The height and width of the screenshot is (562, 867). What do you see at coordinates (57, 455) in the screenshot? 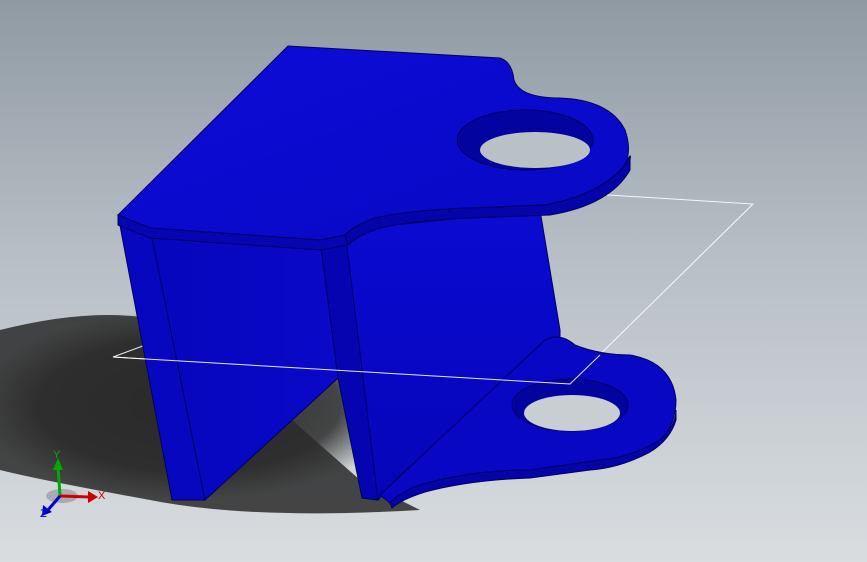
I see `triad-y-label: Y` at bounding box center [57, 455].